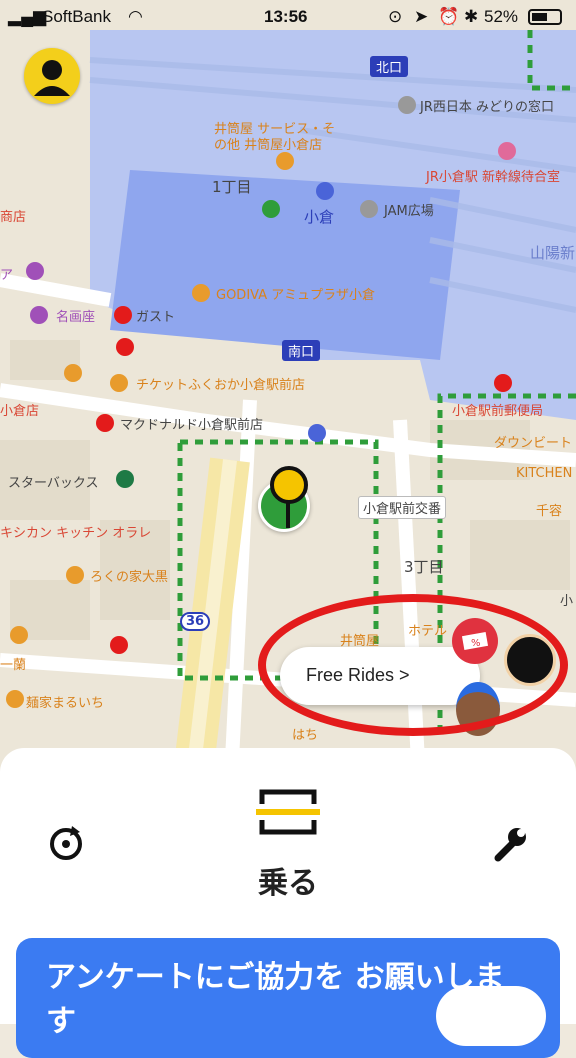 Image resolution: width=576 pixels, height=1058 pixels. What do you see at coordinates (325, 191) in the screenshot?
I see `train-station-icon` at bounding box center [325, 191].